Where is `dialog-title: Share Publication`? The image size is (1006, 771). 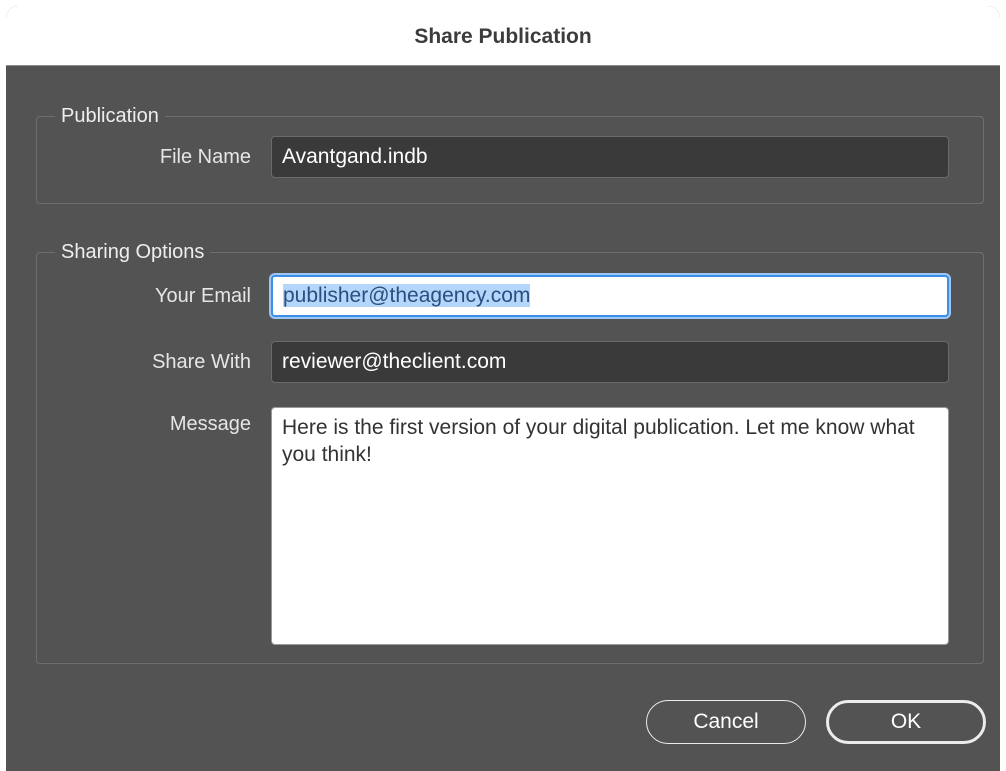 dialog-title: Share Publication is located at coordinates (503, 36).